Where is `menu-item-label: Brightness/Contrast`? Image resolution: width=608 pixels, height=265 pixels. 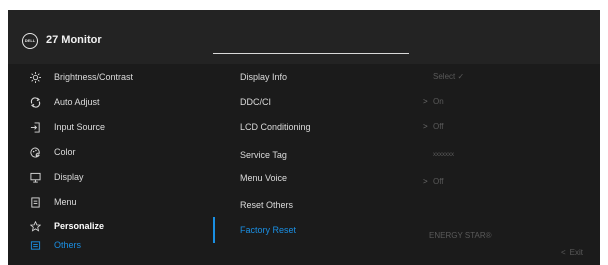 menu-item-label: Brightness/Contrast is located at coordinates (94, 77).